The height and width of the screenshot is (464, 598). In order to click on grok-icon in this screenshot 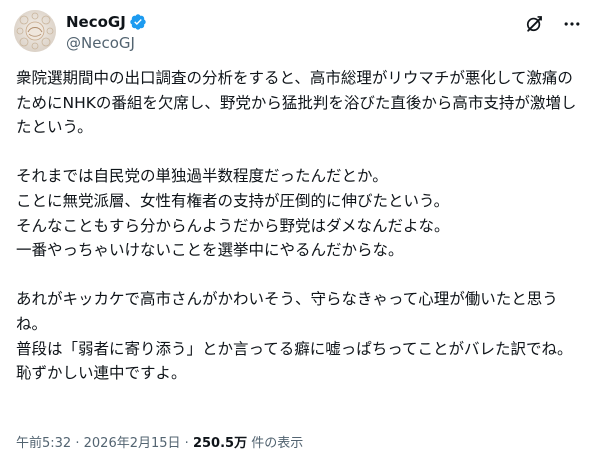, I will do `click(534, 24)`.